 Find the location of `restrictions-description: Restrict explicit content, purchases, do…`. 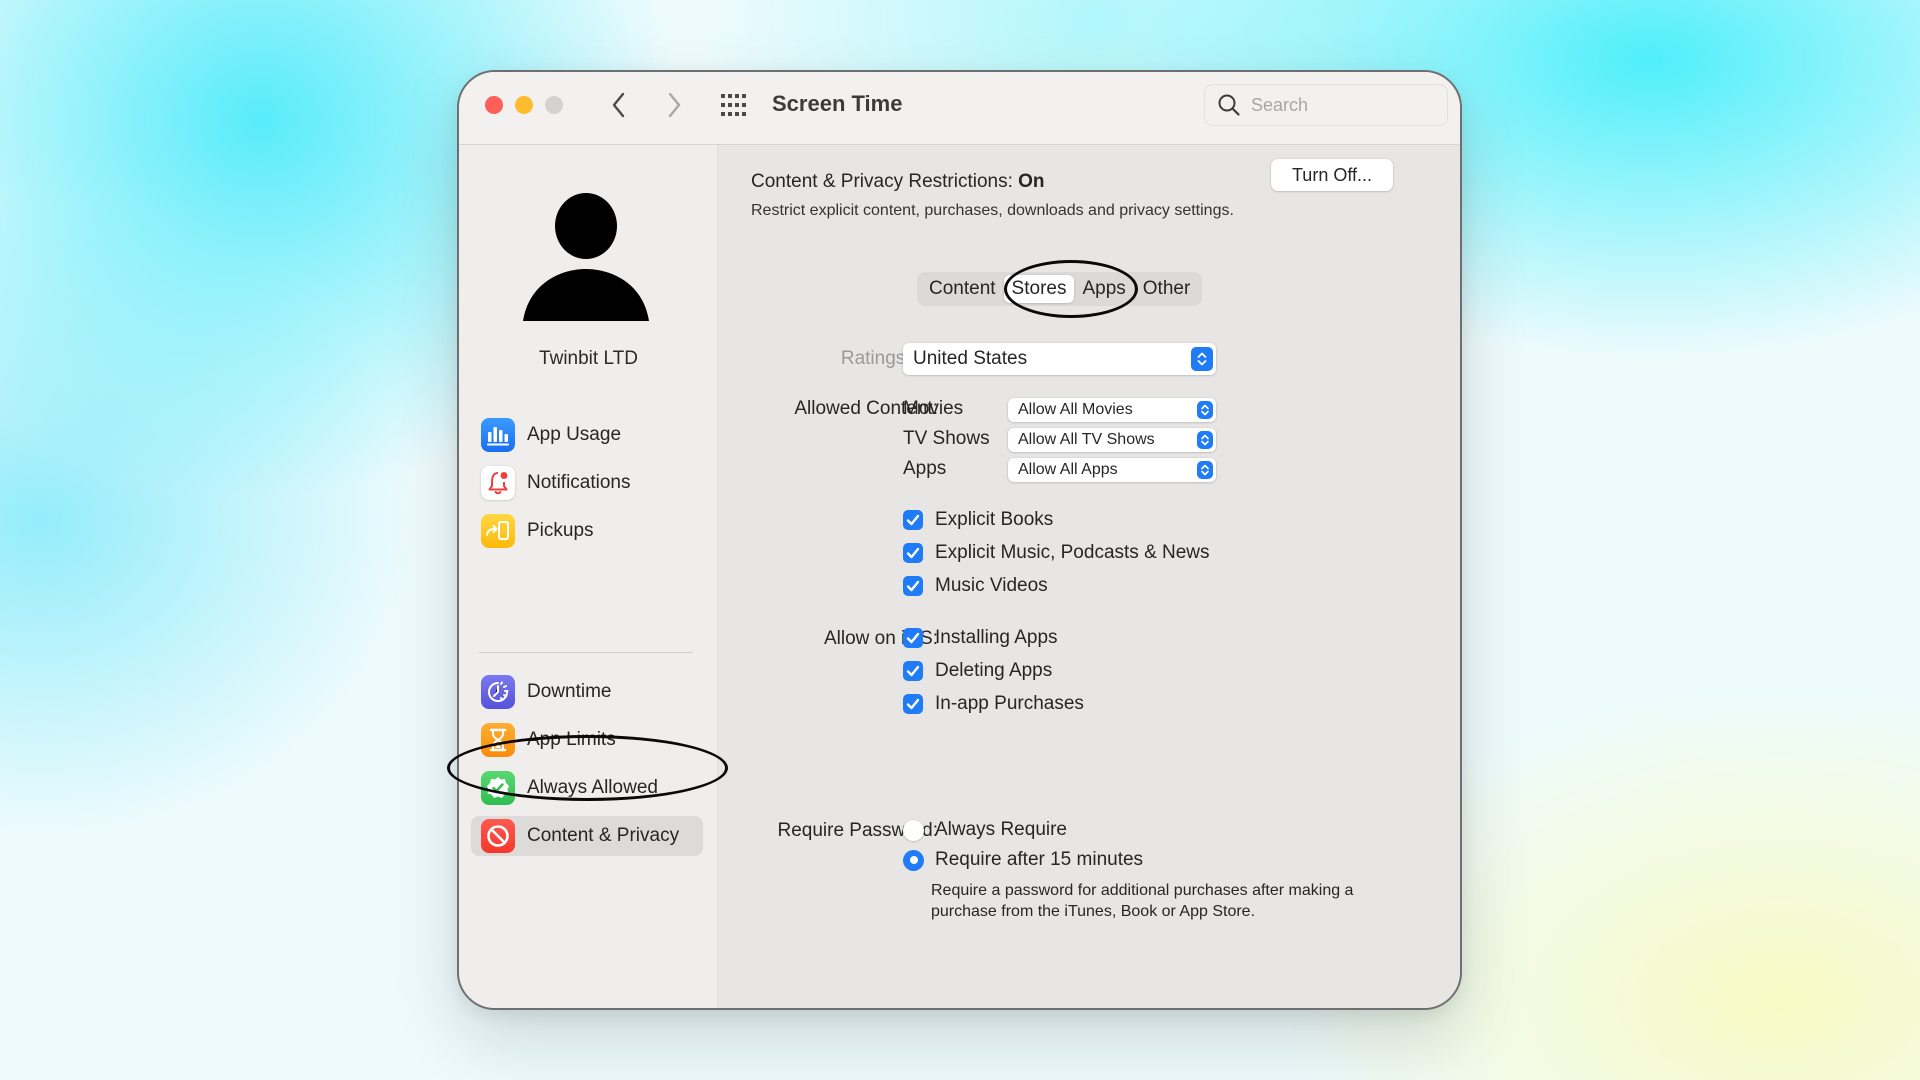

restrictions-description: Restrict explicit content, purchases, do… is located at coordinates (992, 210).